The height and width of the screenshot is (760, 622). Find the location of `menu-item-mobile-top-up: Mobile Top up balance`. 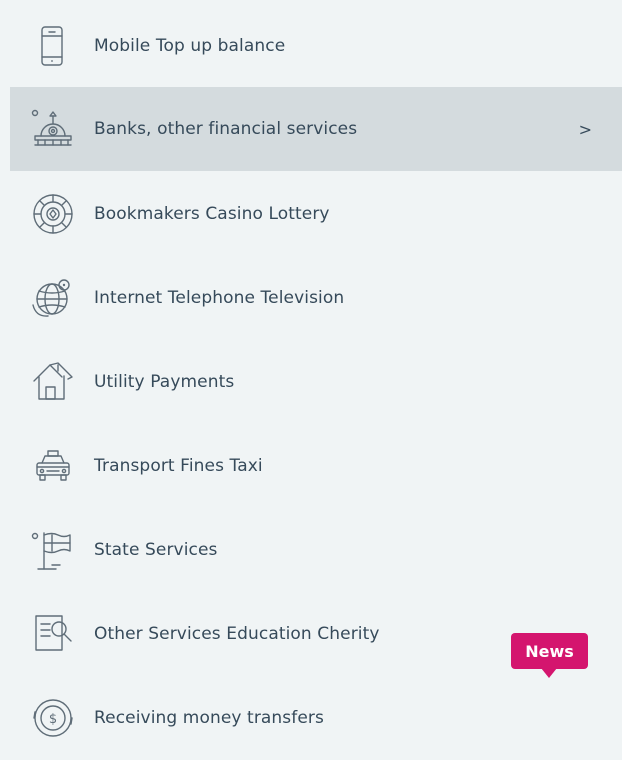

menu-item-mobile-top-up: Mobile Top up balance is located at coordinates (316, 46).